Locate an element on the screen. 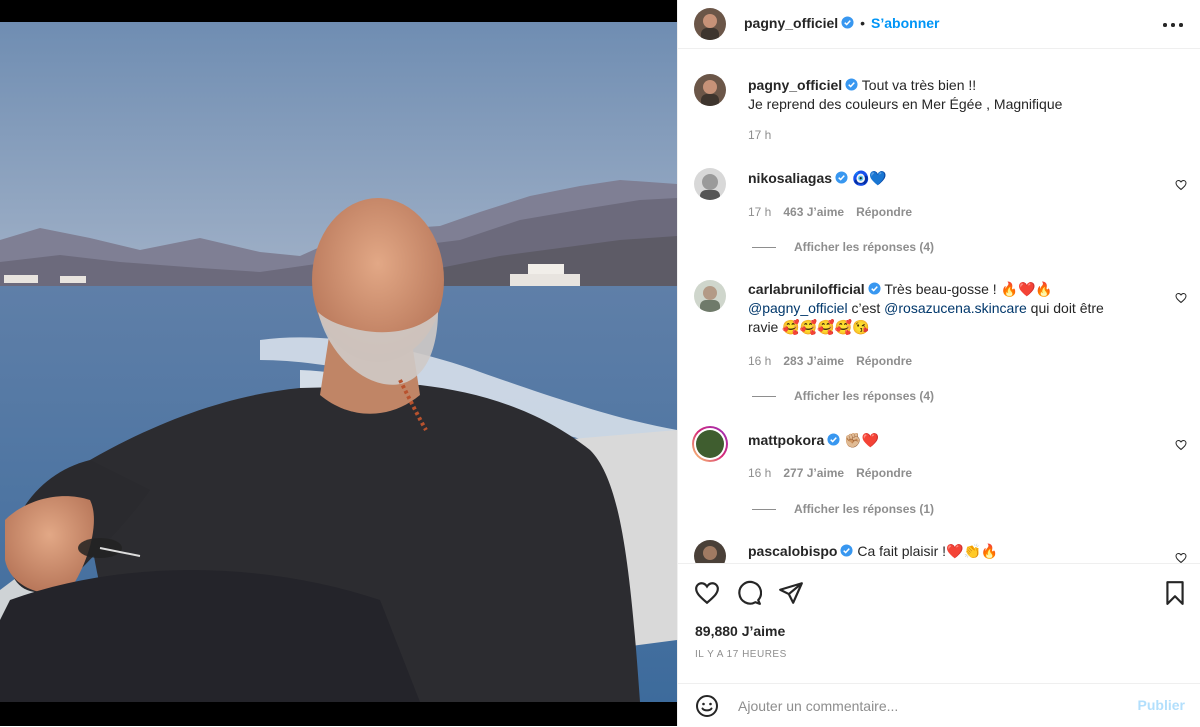 The width and height of the screenshot is (1200, 727). comment-meta: 17 h 463 J’aime Répondre is located at coordinates (830, 212).